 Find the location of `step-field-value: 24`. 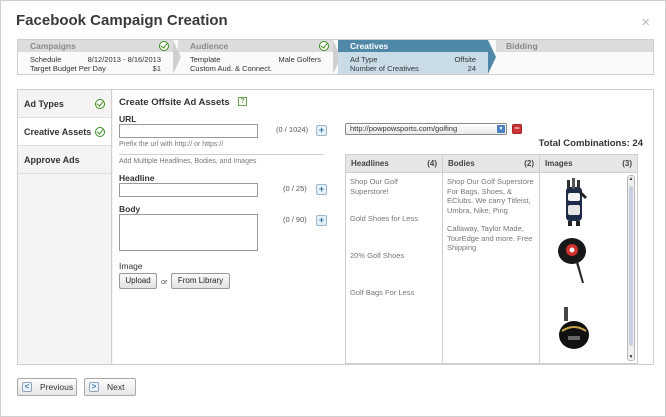

step-field-value: 24 is located at coordinates (471, 68).